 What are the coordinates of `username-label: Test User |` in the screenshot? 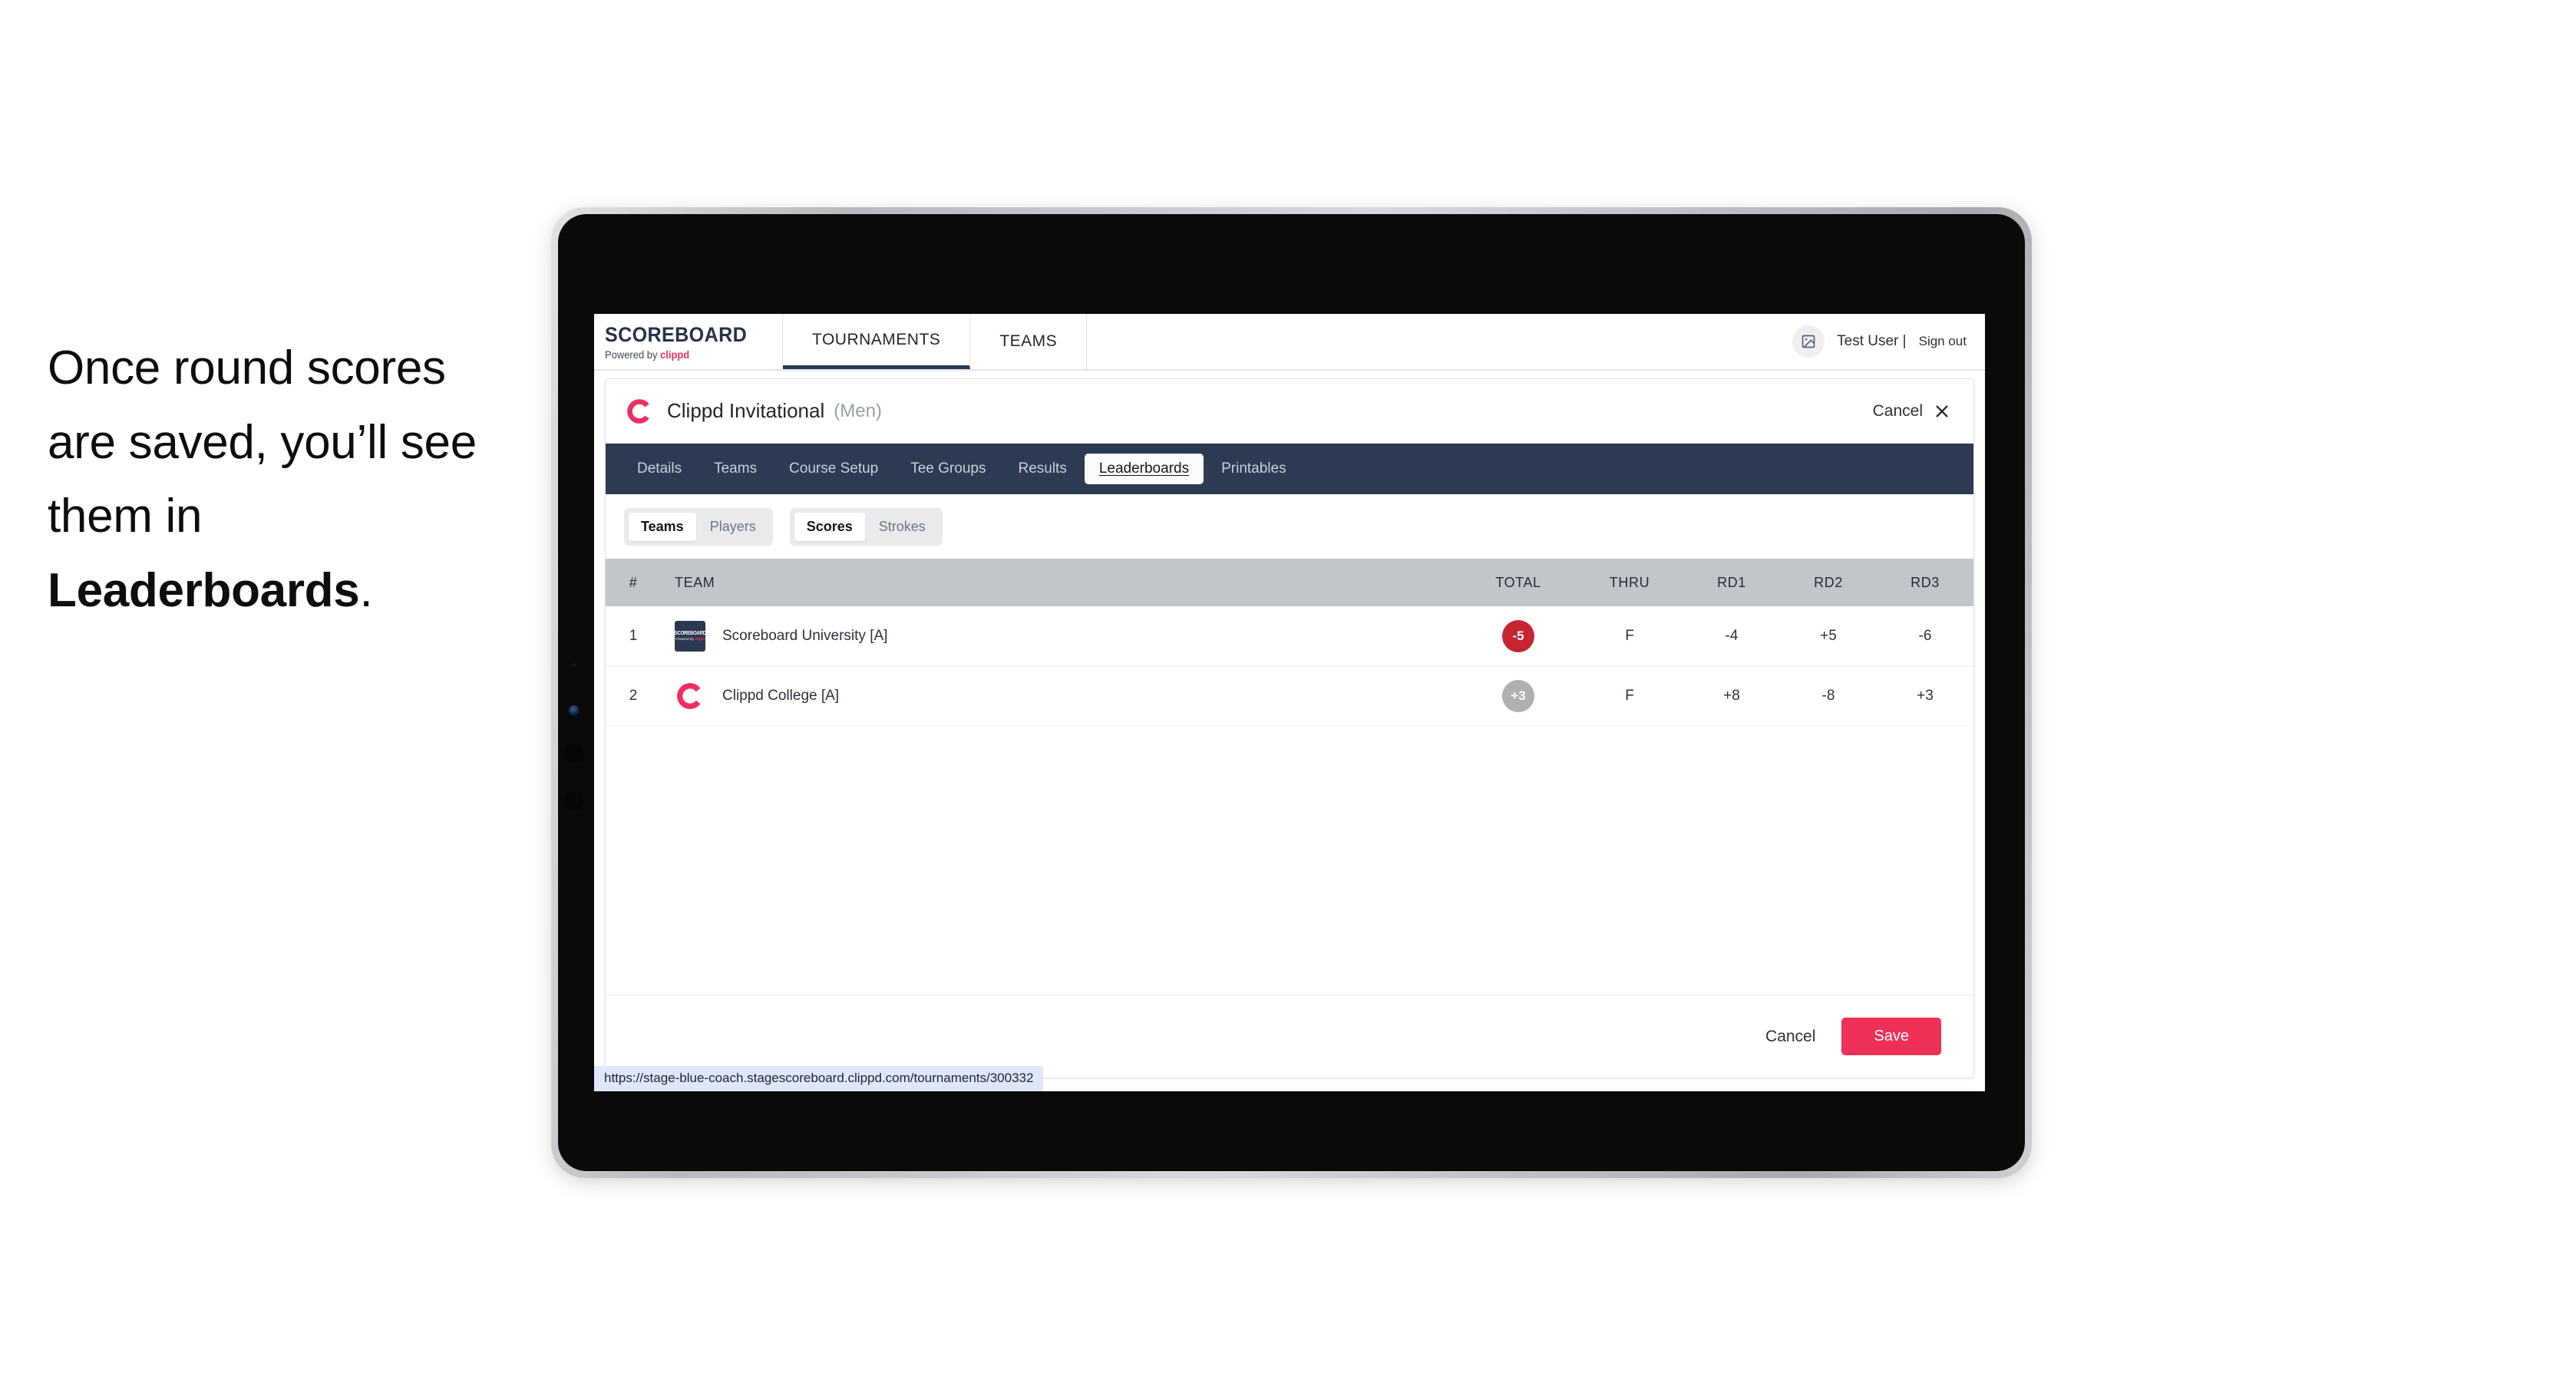 It's located at (1872, 341).